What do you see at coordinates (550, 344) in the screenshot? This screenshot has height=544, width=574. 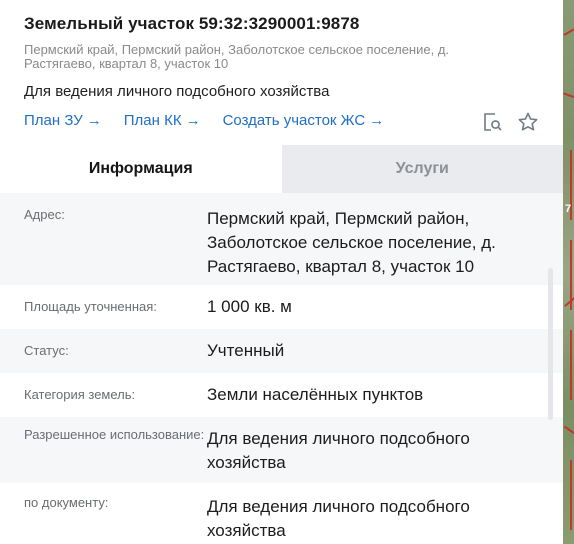 I see `scrollbar-thumb` at bounding box center [550, 344].